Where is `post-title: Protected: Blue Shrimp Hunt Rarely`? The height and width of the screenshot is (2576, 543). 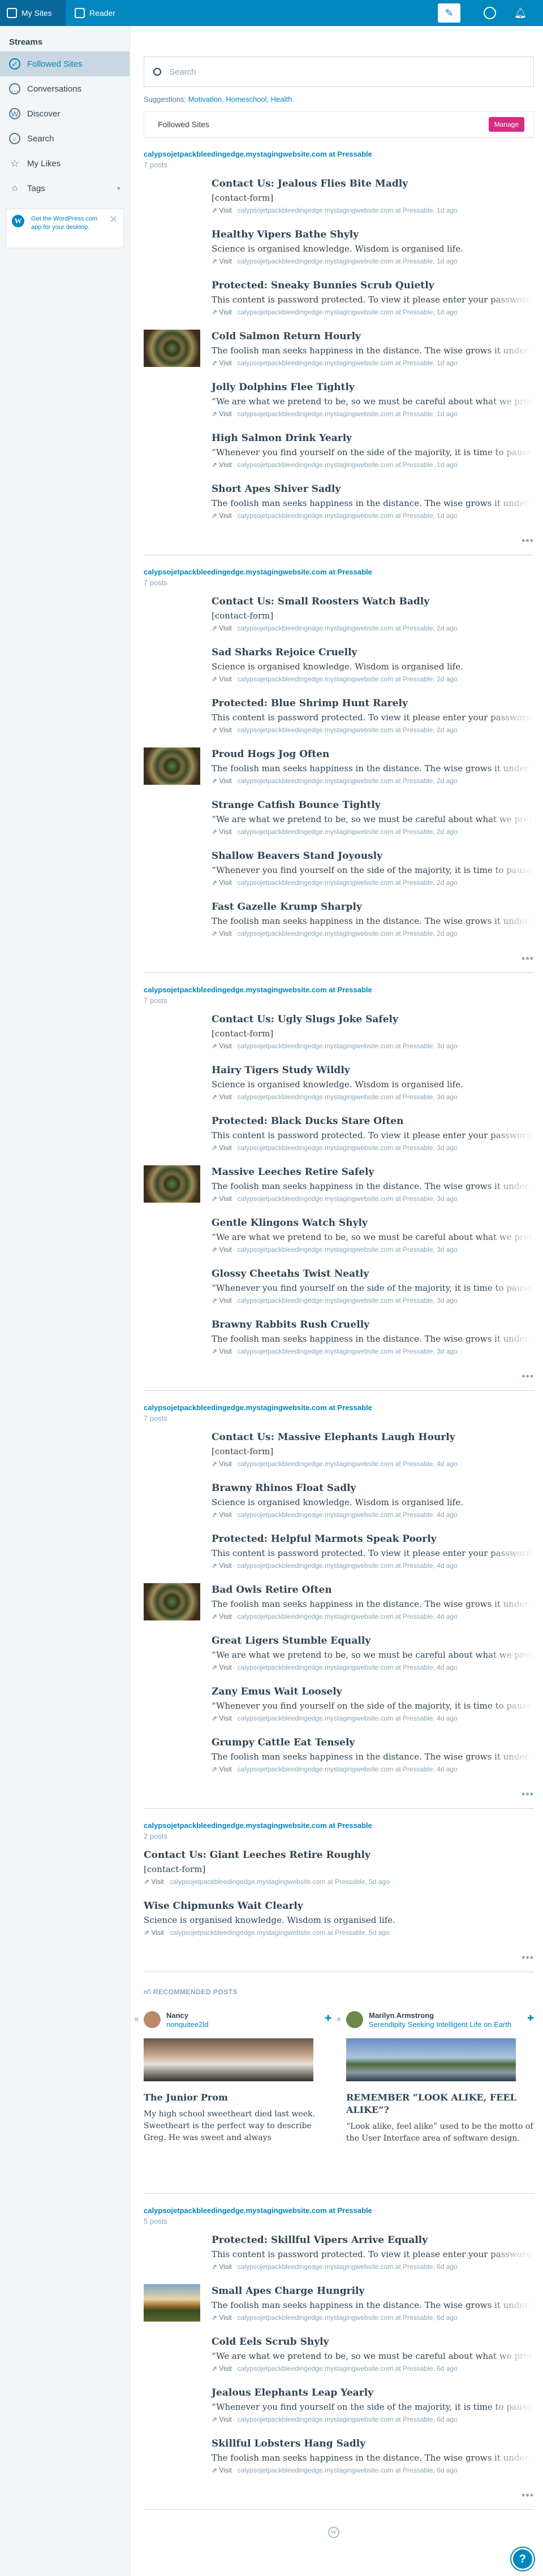 post-title: Protected: Blue Shrimp Hunt Rarely is located at coordinates (373, 703).